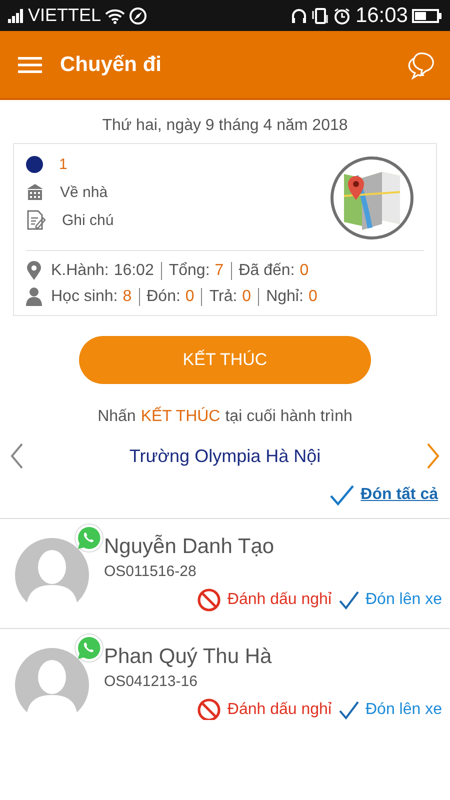  Describe the element at coordinates (134, 271) in the screenshot. I see `stat-value: 16:02` at that location.